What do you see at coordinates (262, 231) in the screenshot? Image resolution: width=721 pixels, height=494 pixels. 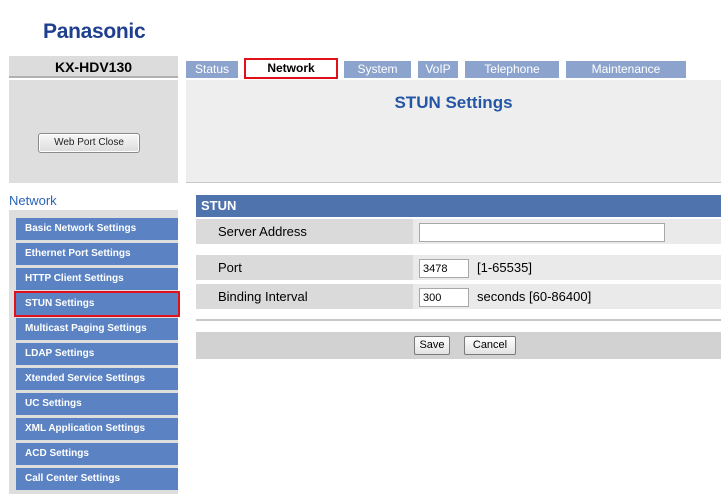 I see `server-address-label: Server Address` at bounding box center [262, 231].